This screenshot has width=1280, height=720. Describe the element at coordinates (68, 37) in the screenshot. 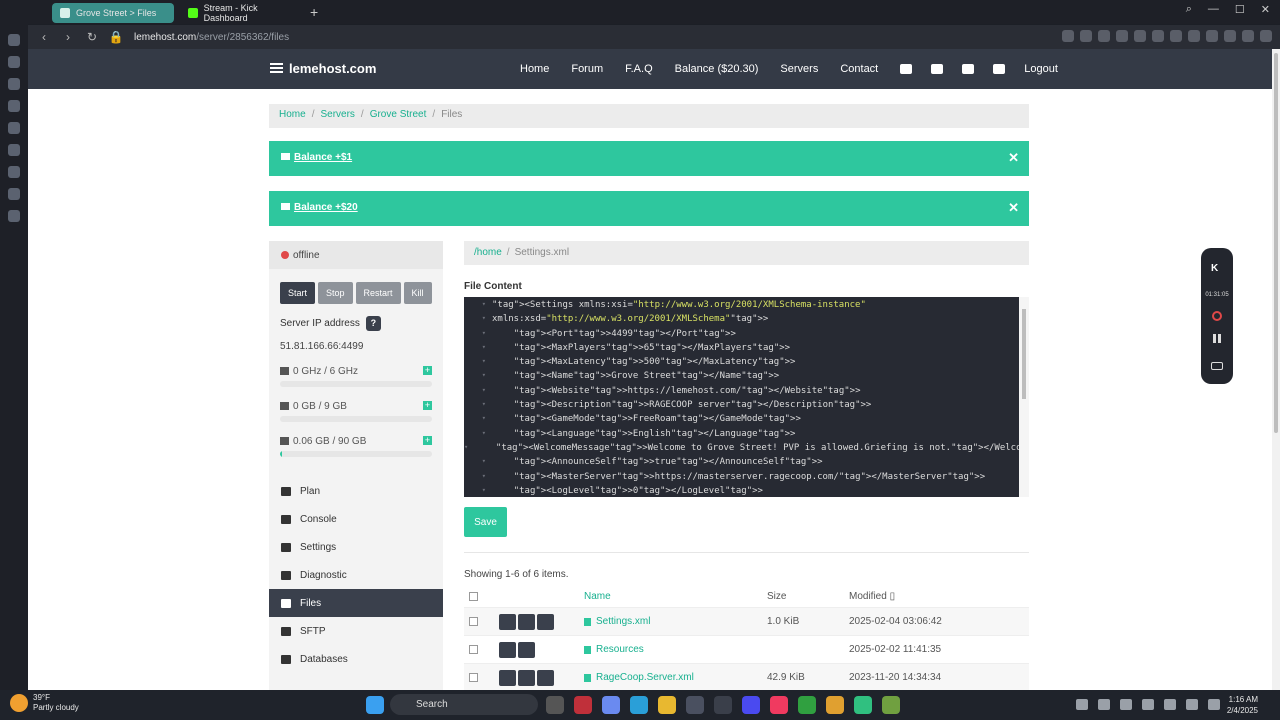

I see `forward-icon: ›` at that location.